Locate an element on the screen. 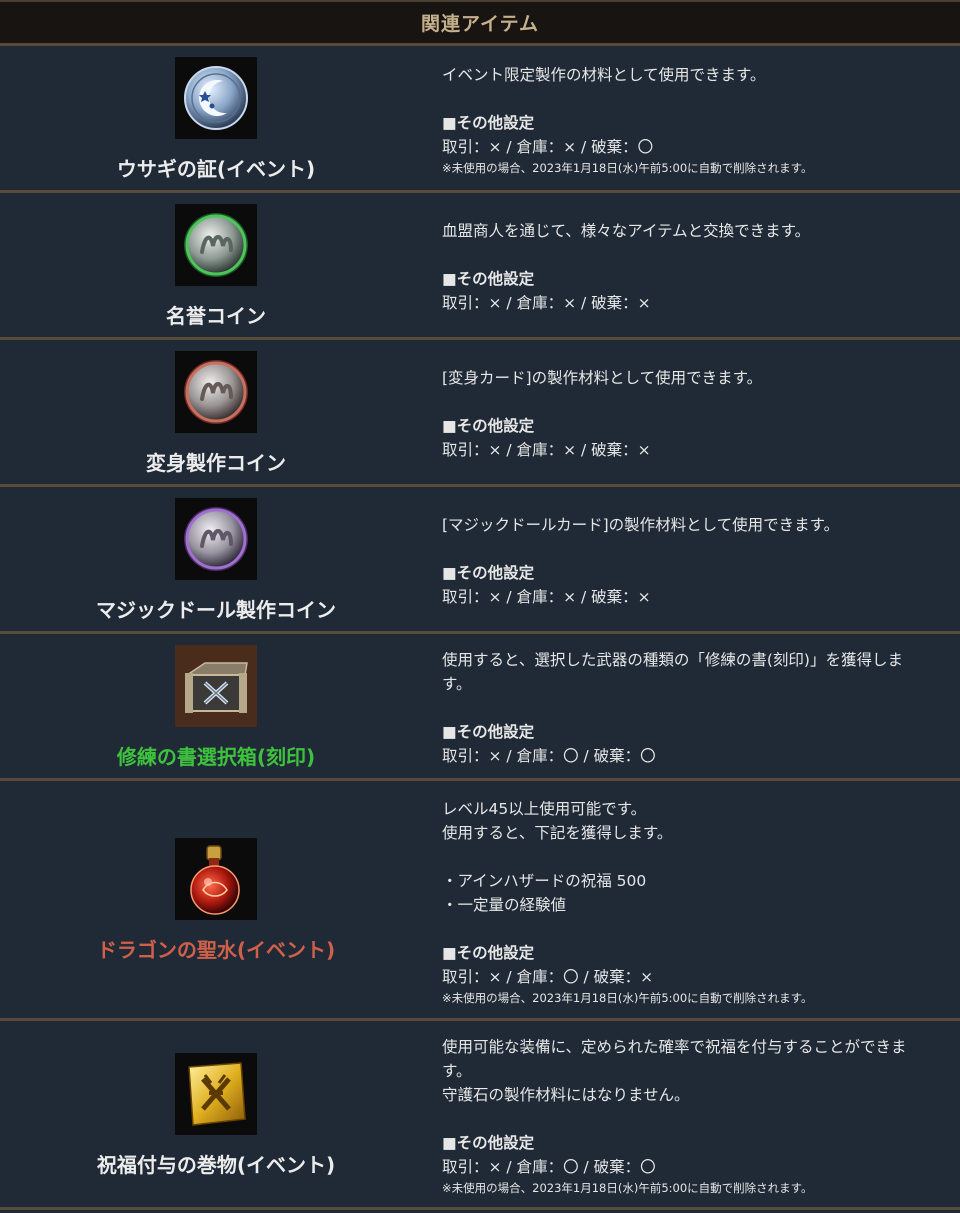 Image resolution: width=960 pixels, height=1213 pixels. item-name: ドラゴンの聖水(イベント) is located at coordinates (216, 950).